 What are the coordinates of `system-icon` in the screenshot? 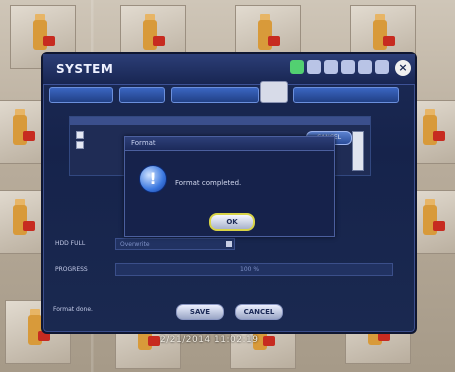 It's located at (382, 67).